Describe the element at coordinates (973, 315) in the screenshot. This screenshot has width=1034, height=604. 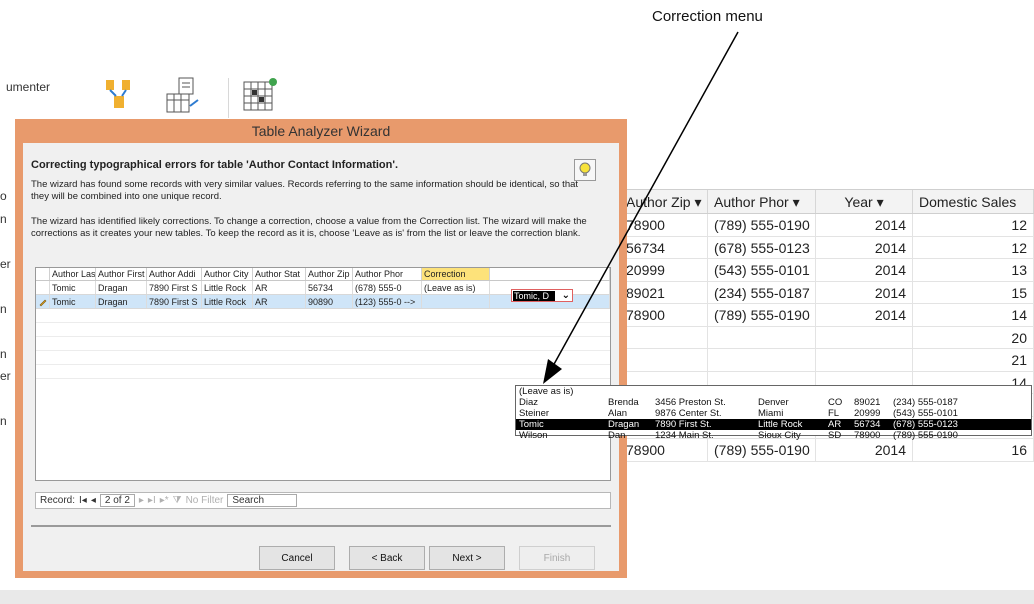
I see `cell-domestic-sales: 14` at that location.